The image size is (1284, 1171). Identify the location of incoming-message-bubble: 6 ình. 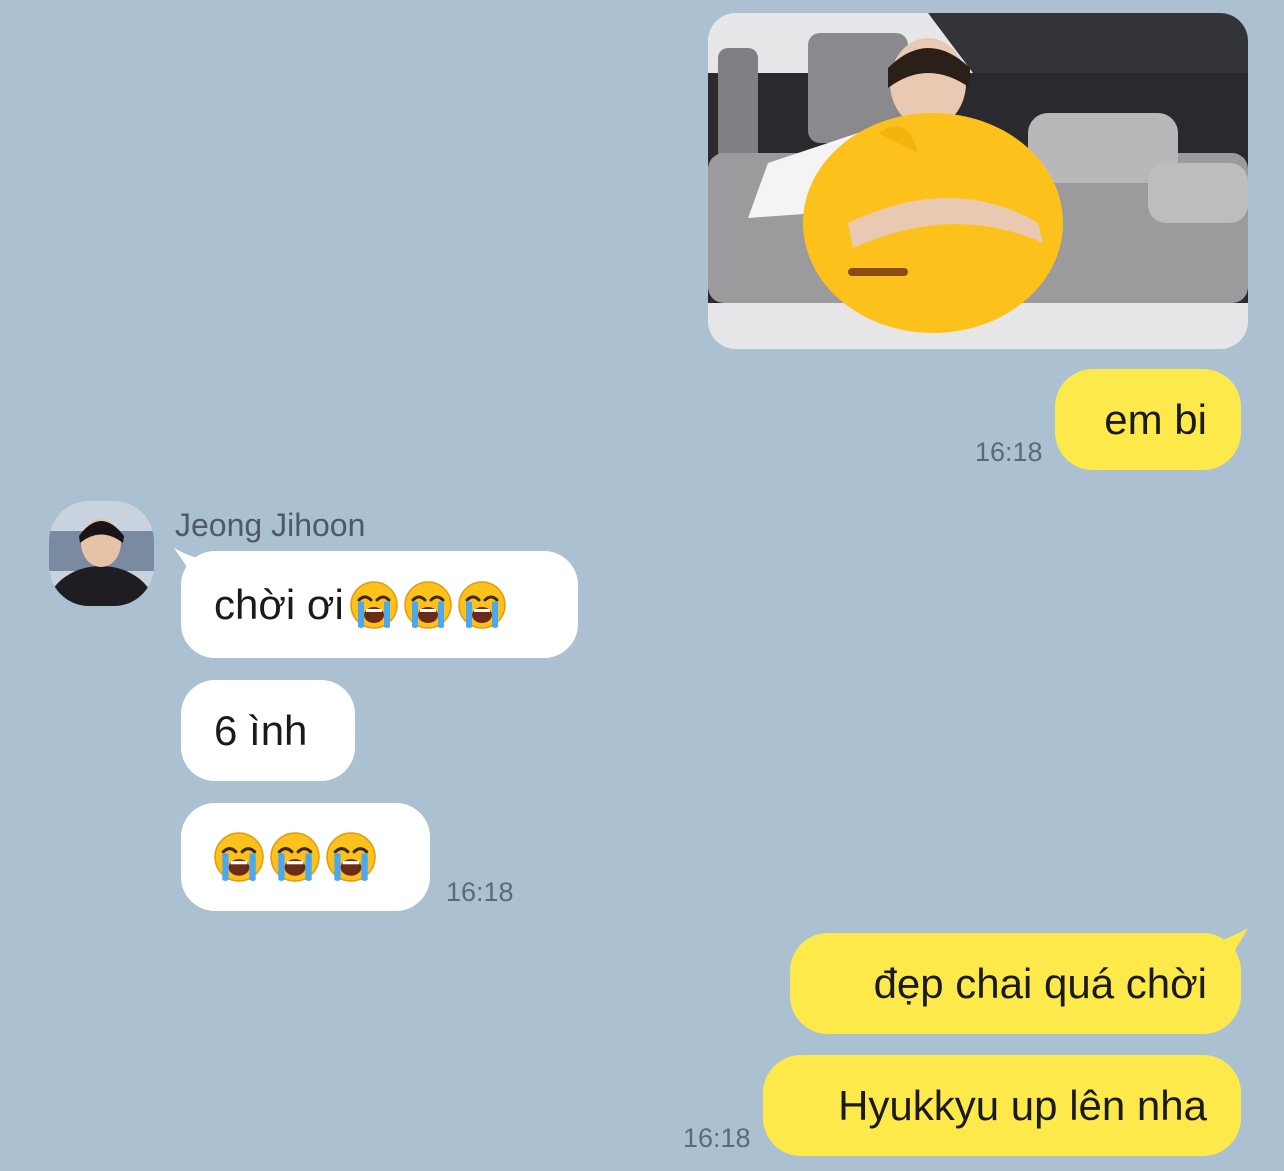
(268, 730).